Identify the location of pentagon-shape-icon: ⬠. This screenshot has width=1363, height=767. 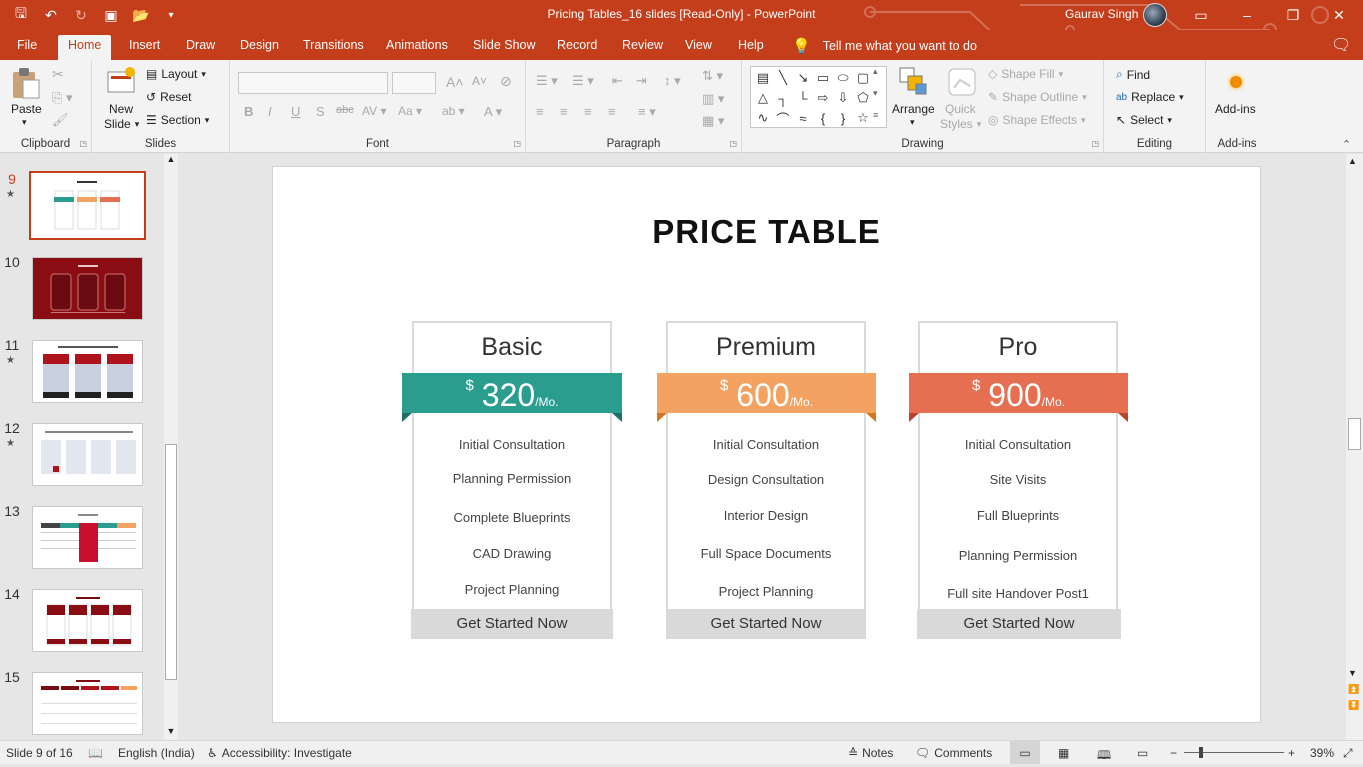
(863, 98).